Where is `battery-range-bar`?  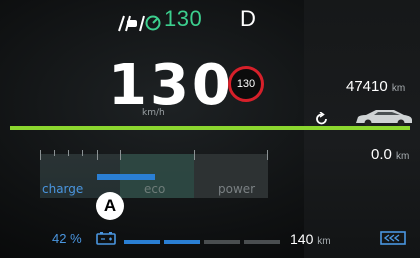 battery-range-bar is located at coordinates (205, 242).